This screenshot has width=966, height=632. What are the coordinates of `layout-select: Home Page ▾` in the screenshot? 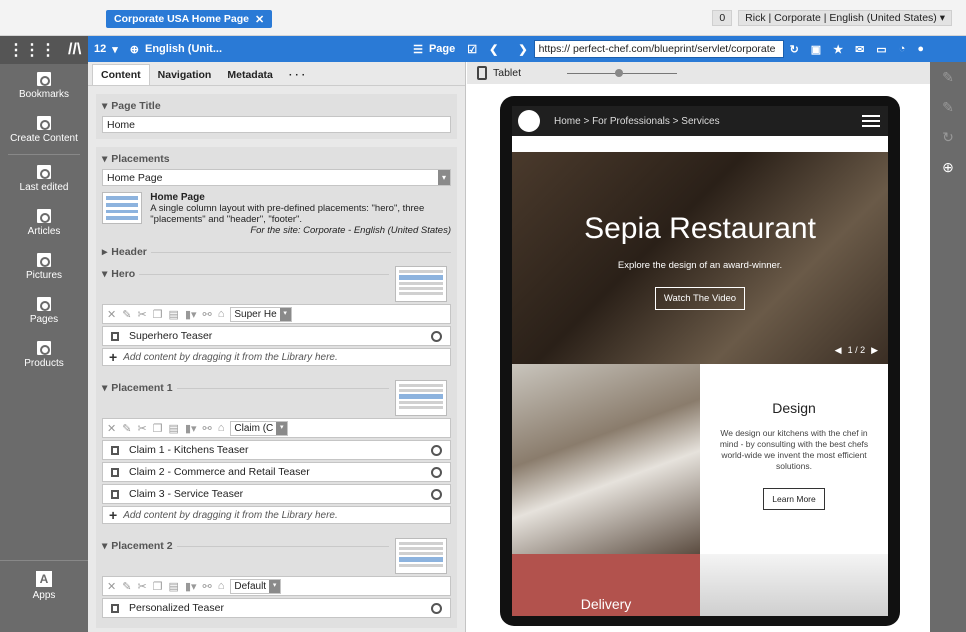 It's located at (276, 177).